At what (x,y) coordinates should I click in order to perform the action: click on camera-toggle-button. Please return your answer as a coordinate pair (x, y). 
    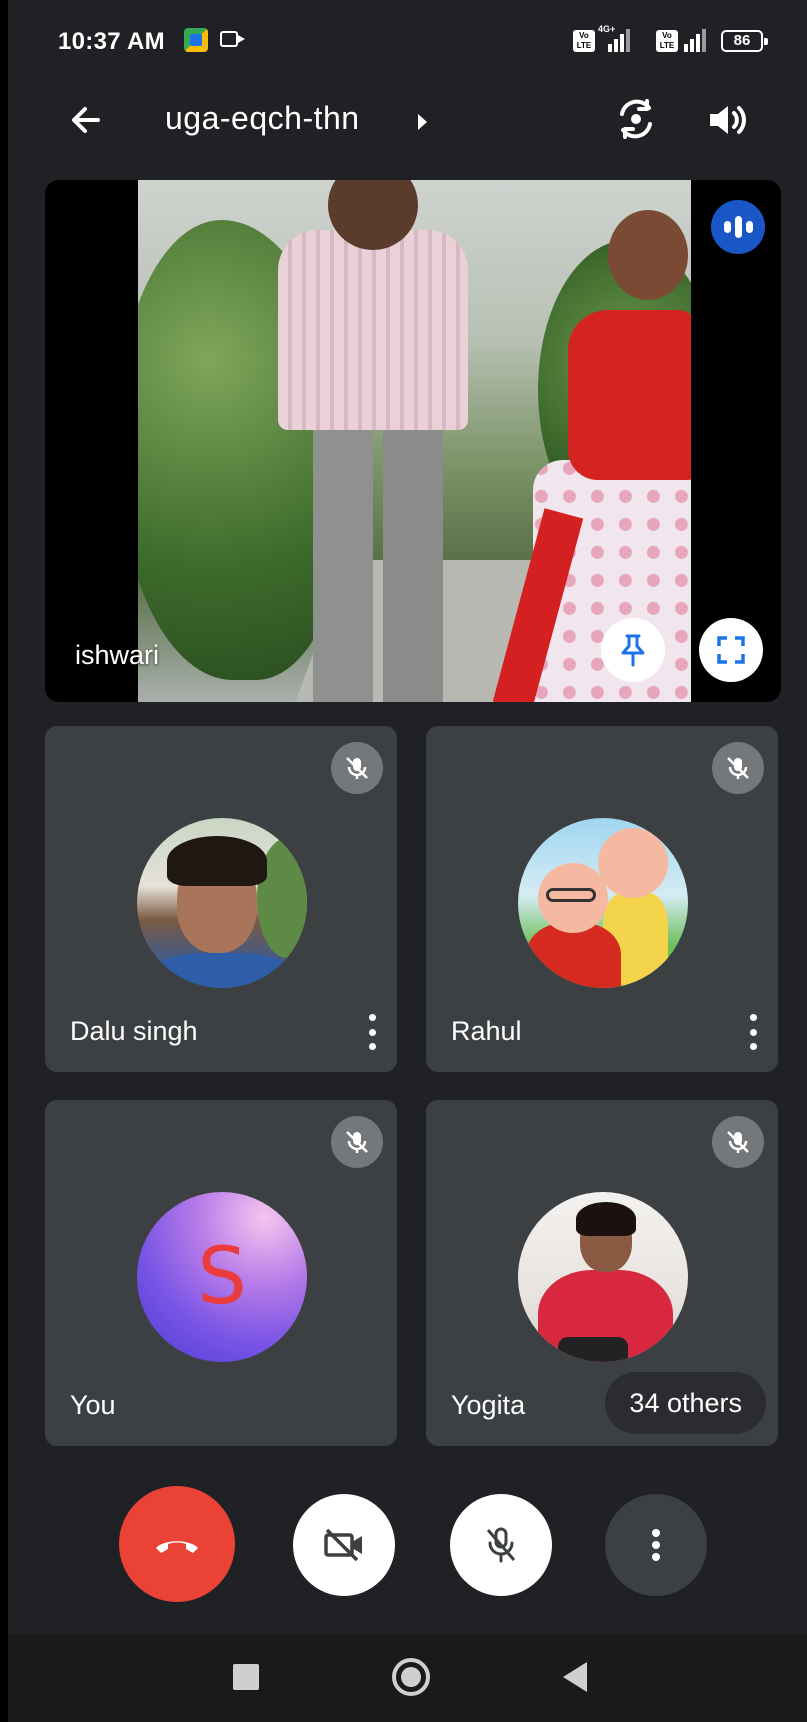
    Looking at the image, I should click on (344, 1545).